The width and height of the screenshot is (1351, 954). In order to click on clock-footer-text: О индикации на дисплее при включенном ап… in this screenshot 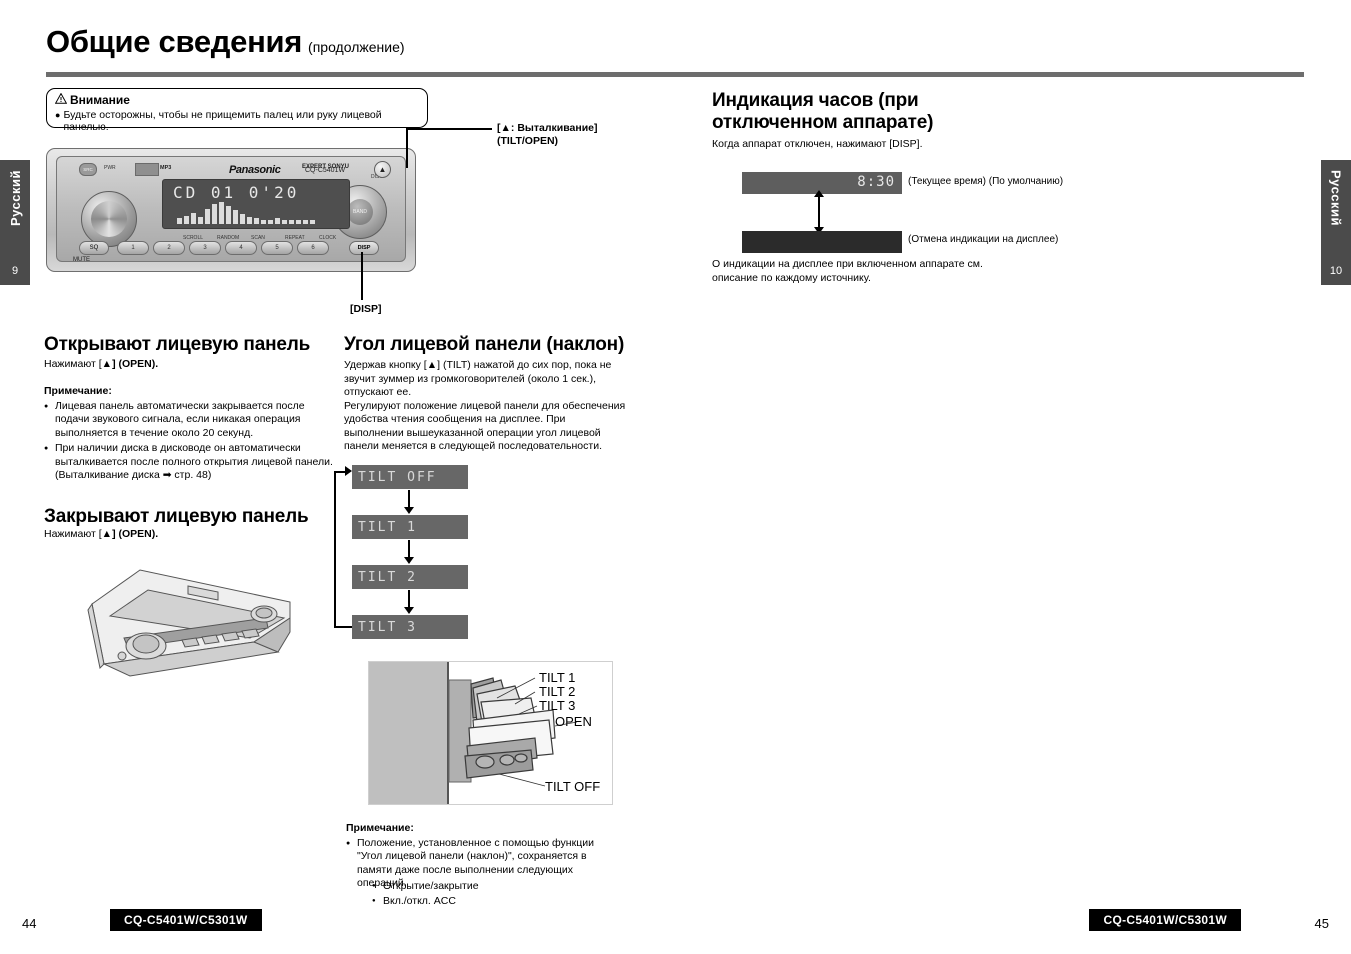, I will do `click(857, 271)`.